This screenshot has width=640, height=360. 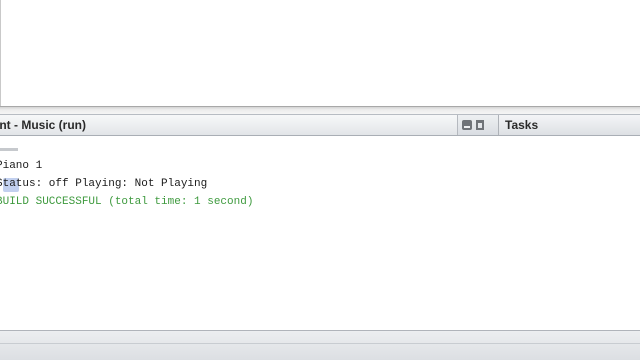 What do you see at coordinates (522, 125) in the screenshot?
I see `tasks-tab-label: Tasks` at bounding box center [522, 125].